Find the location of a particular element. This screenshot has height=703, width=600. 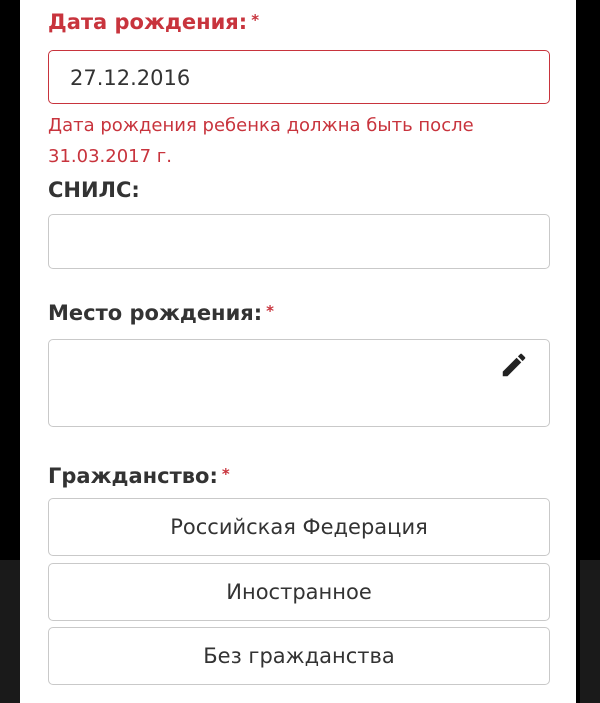

birth-place-label: Место рождения: * is located at coordinates (161, 313).